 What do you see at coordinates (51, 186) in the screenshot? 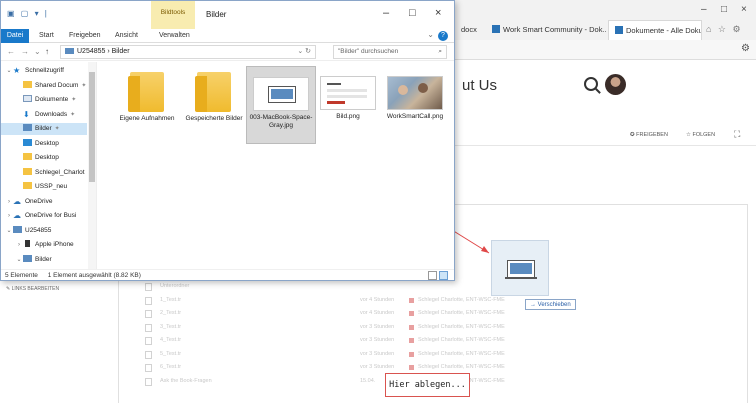
I see `nav-item-label: USSP_neu` at bounding box center [51, 186].